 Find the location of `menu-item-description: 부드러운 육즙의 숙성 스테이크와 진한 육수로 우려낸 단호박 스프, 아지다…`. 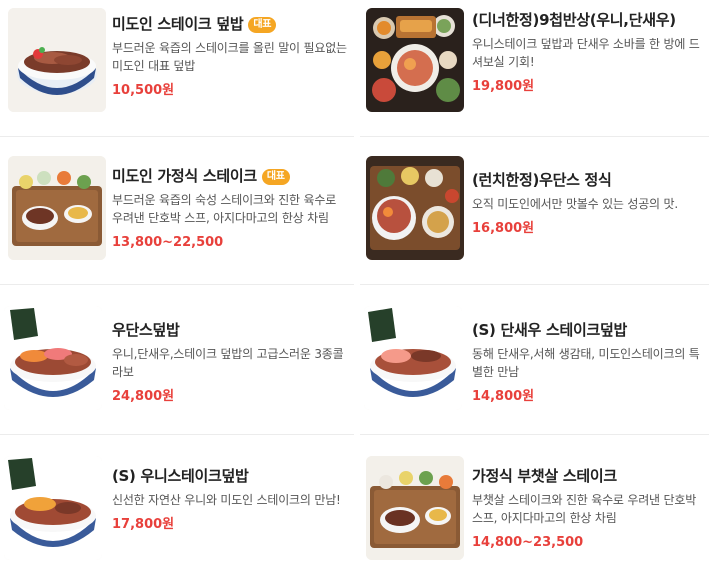

menu-item-description: 부드러운 육즙의 숙성 스테이크와 진한 육수로 우려낸 단호박 스프, 아지다… is located at coordinates (224, 209).